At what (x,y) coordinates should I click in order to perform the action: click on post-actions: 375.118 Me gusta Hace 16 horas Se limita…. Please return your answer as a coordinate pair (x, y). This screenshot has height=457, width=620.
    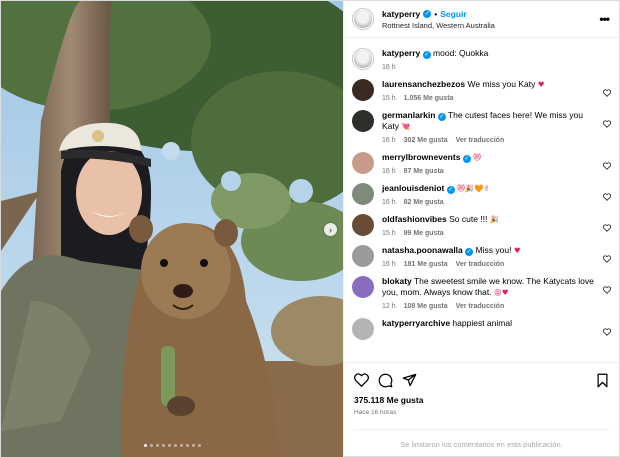
    Looking at the image, I should click on (481, 409).